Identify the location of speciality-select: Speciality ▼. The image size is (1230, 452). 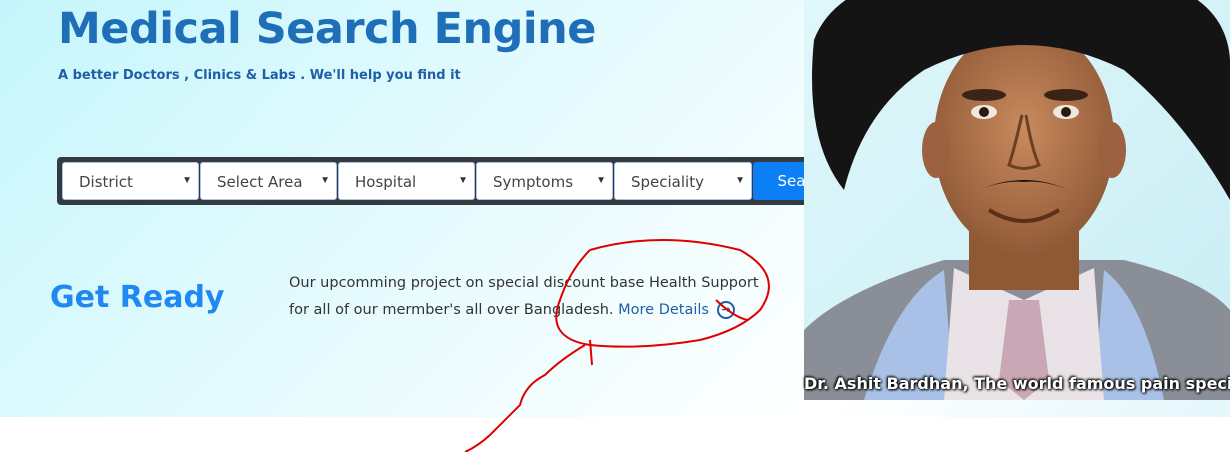
(683, 181).